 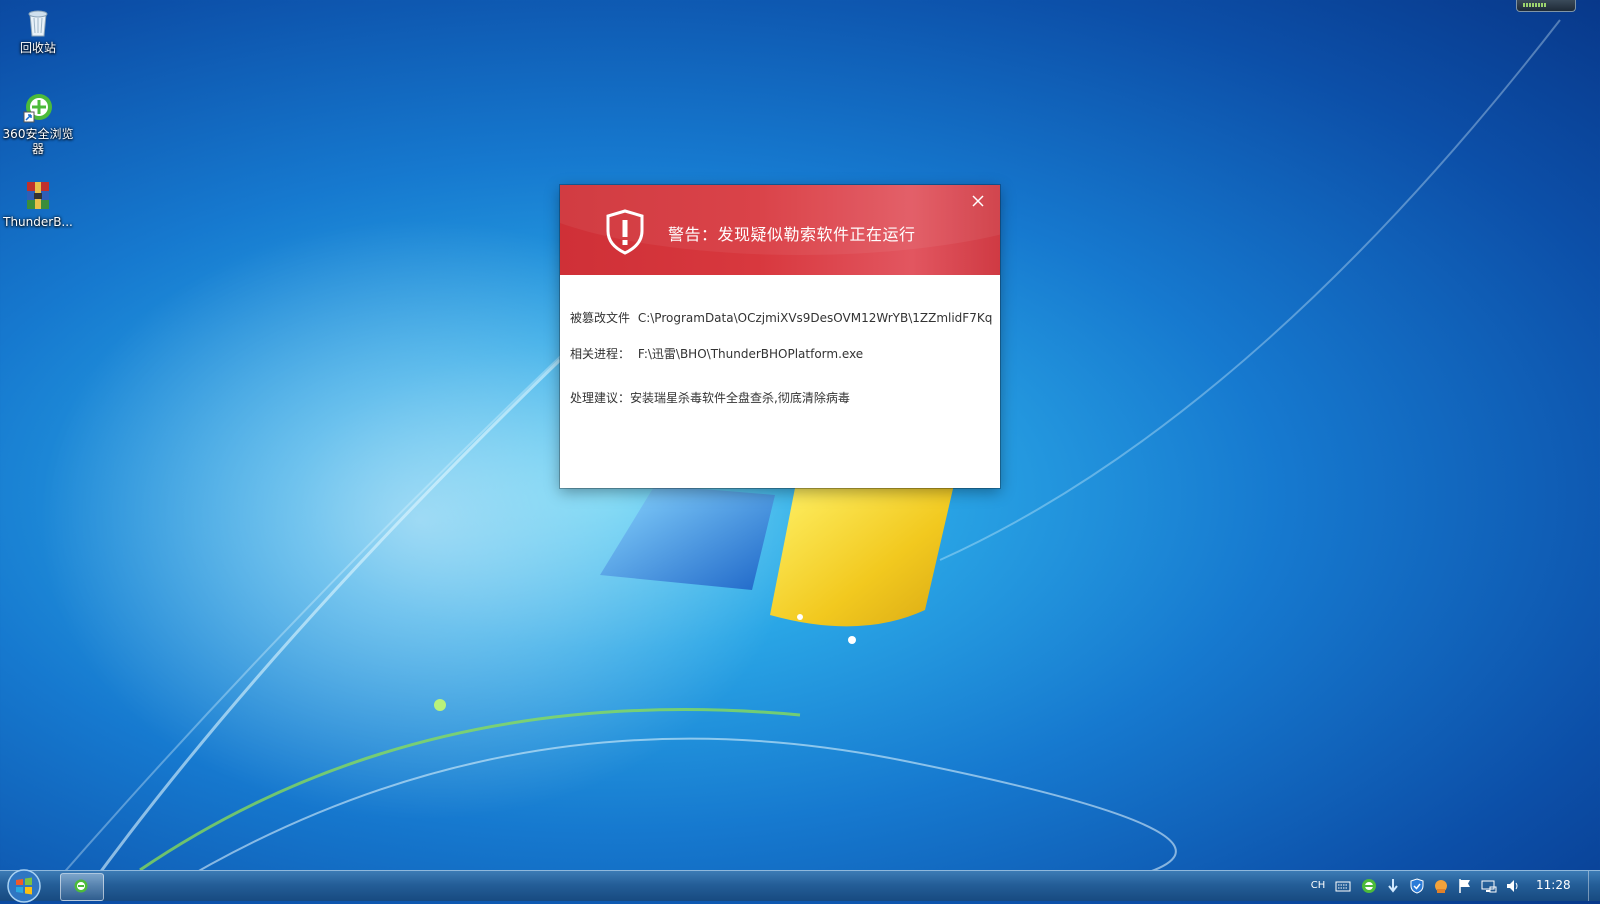 I want to click on desktop-icon-label: 360安全浏览器, so click(x=38, y=141).